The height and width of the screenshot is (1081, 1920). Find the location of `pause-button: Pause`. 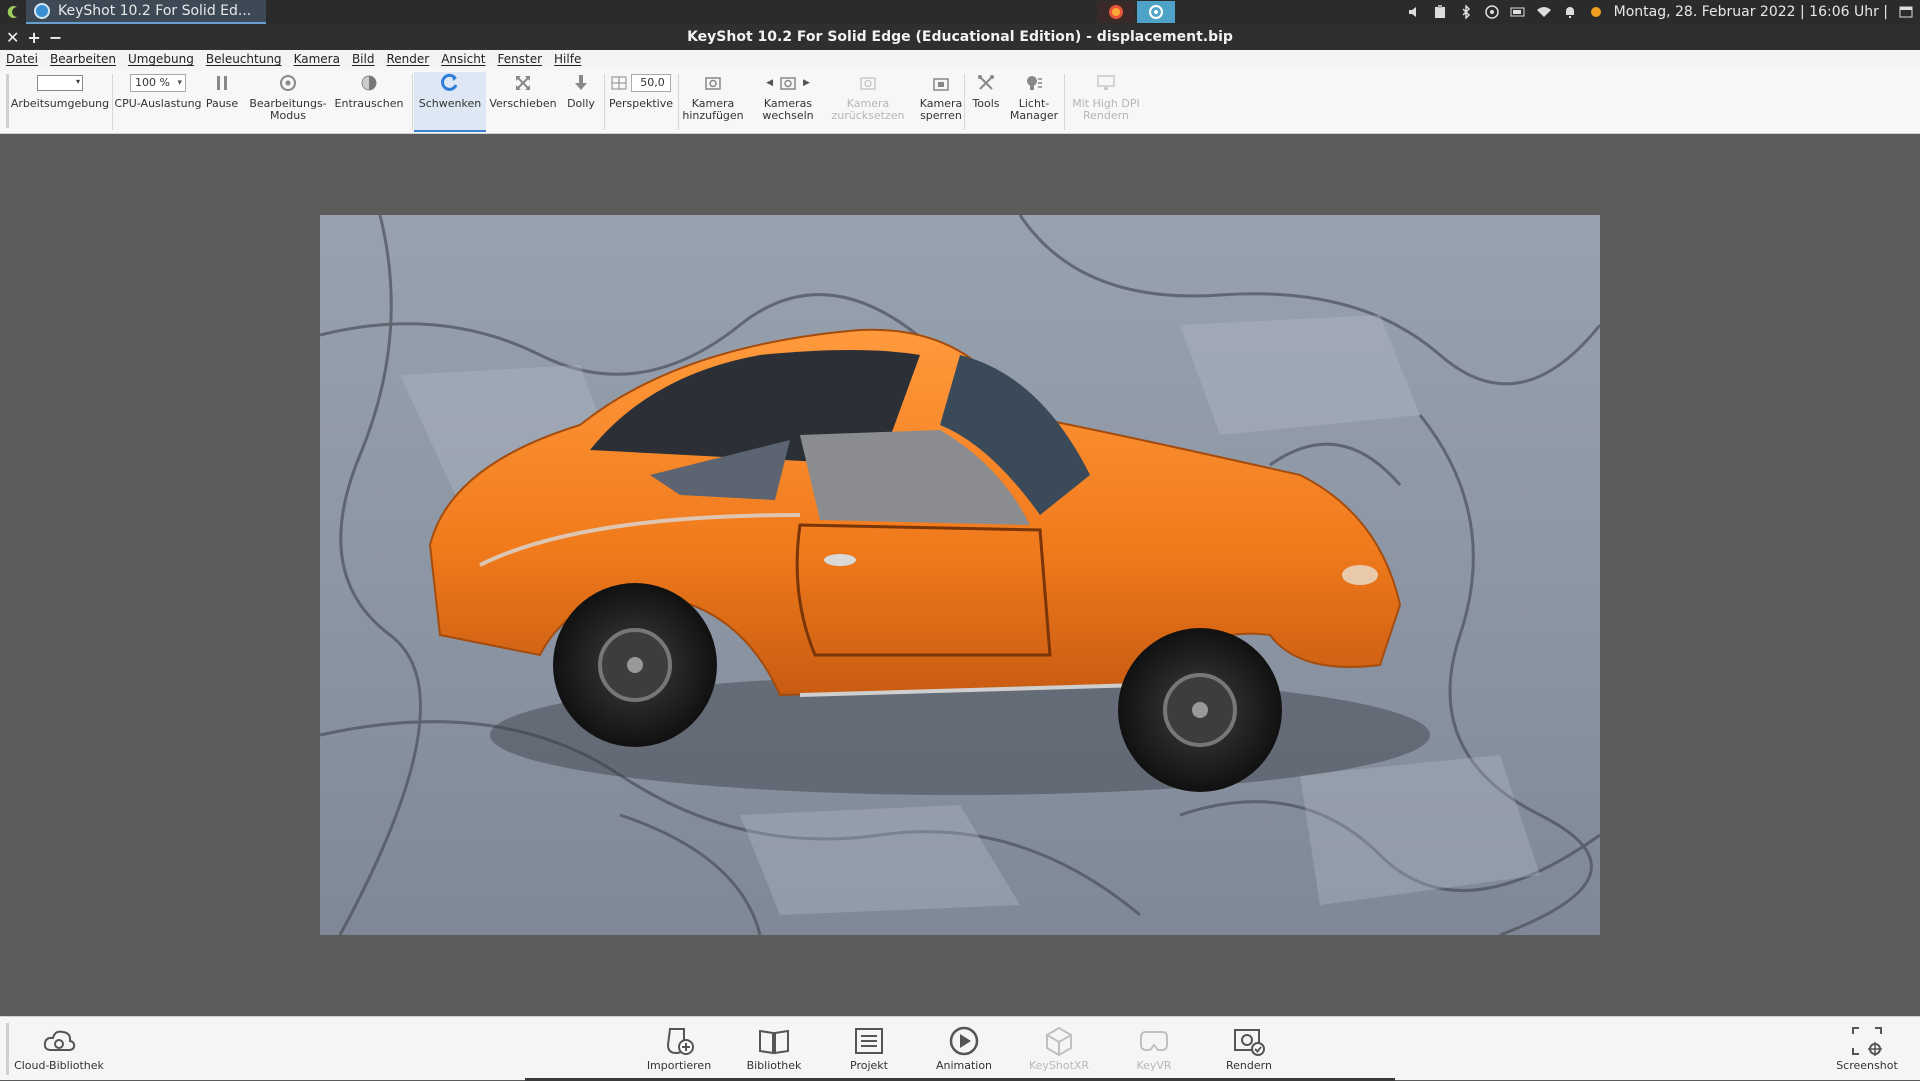

pause-button: Pause is located at coordinates (222, 102).